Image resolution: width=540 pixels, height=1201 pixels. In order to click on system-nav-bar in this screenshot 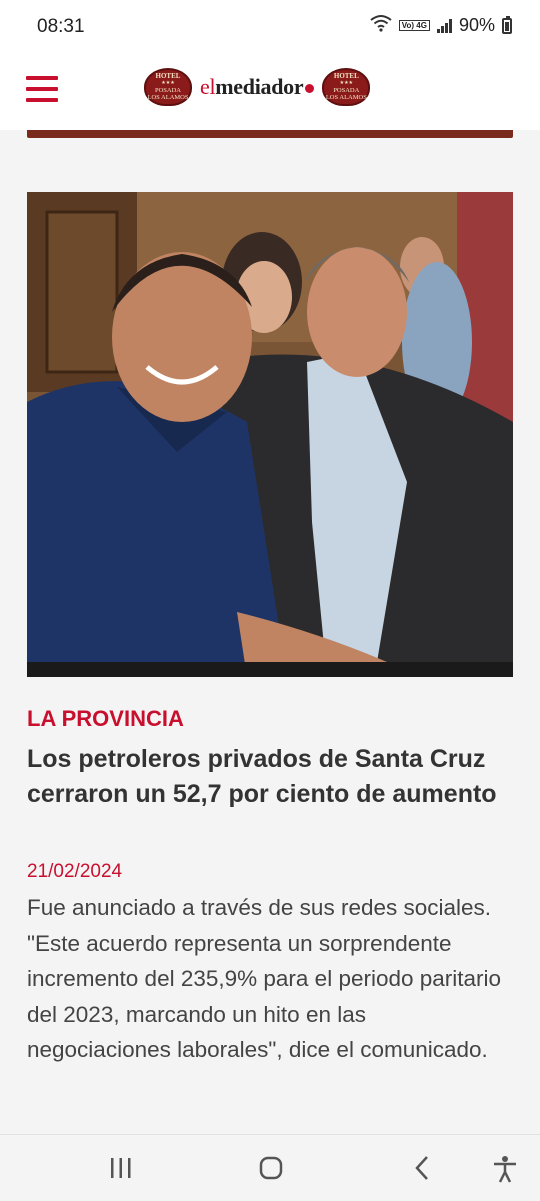, I will do `click(270, 1167)`.